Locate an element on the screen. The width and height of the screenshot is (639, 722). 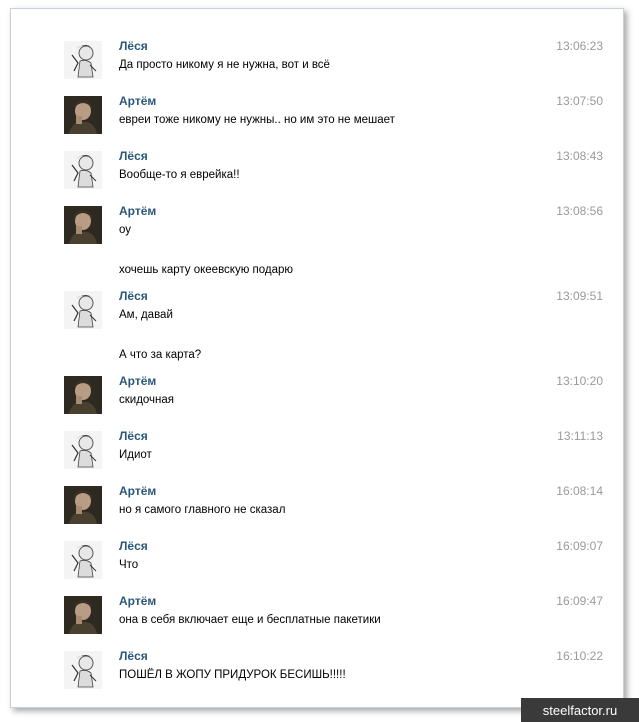
message-time: 13:10:20 is located at coordinates (579, 381).